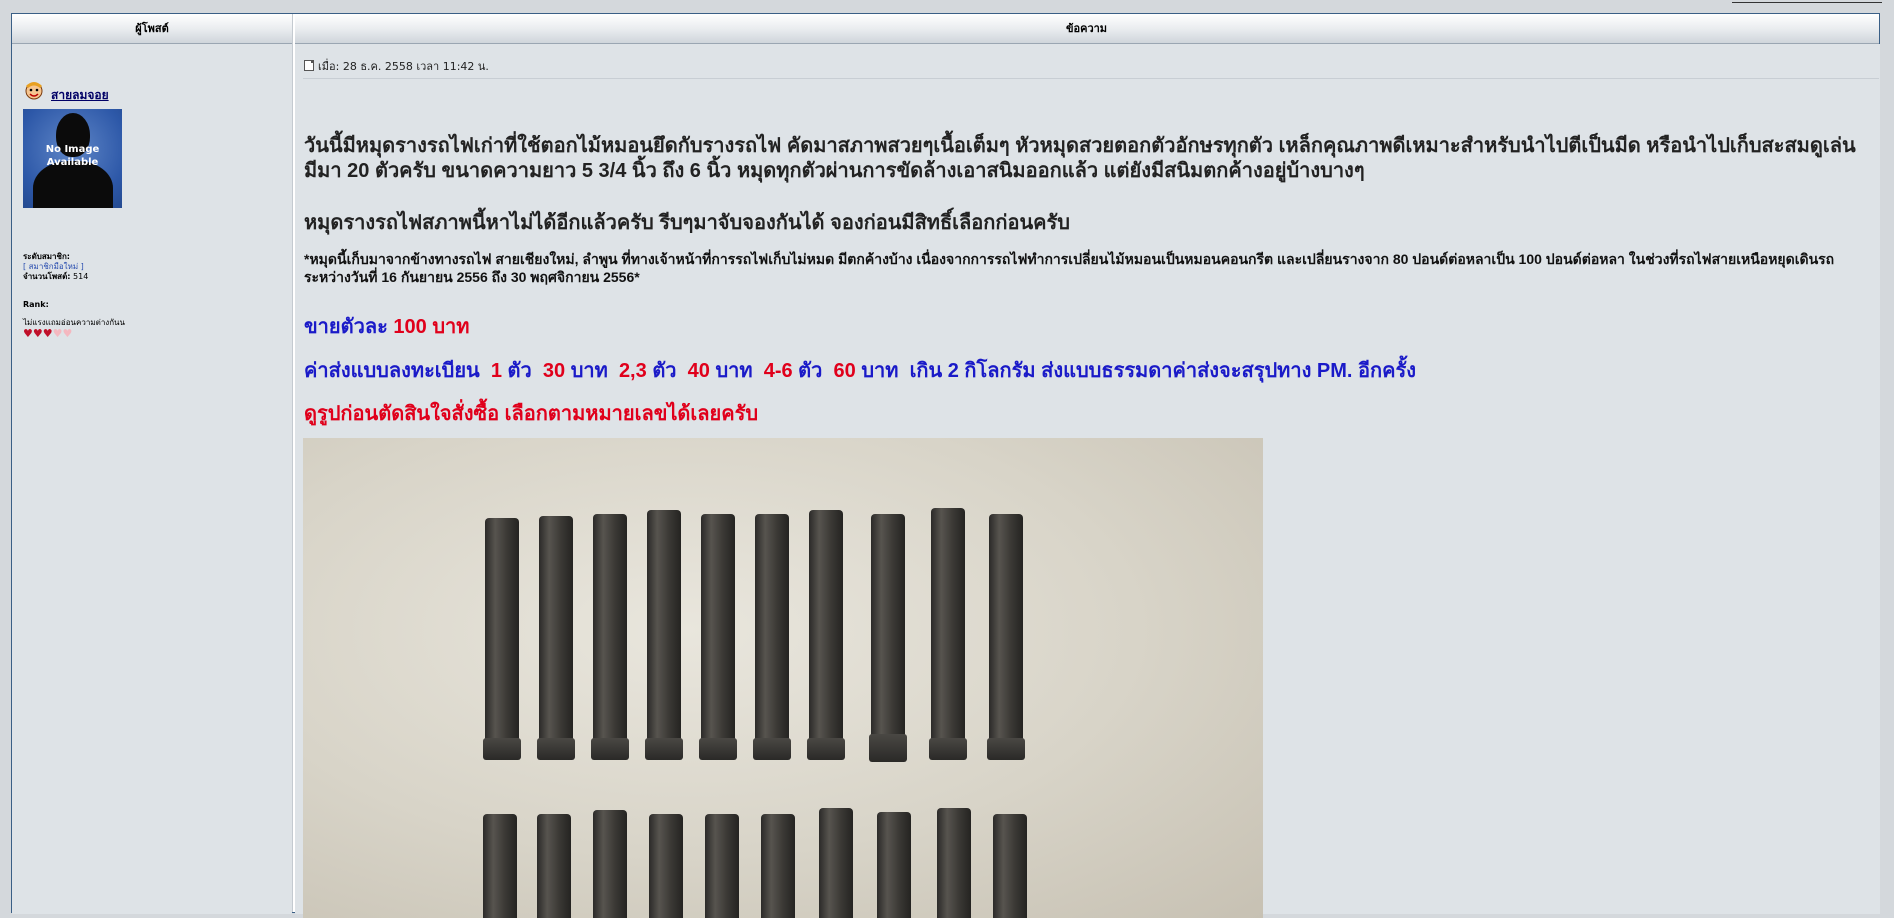  What do you see at coordinates (554, 371) in the screenshot?
I see `shipping-price-1: 30` at bounding box center [554, 371].